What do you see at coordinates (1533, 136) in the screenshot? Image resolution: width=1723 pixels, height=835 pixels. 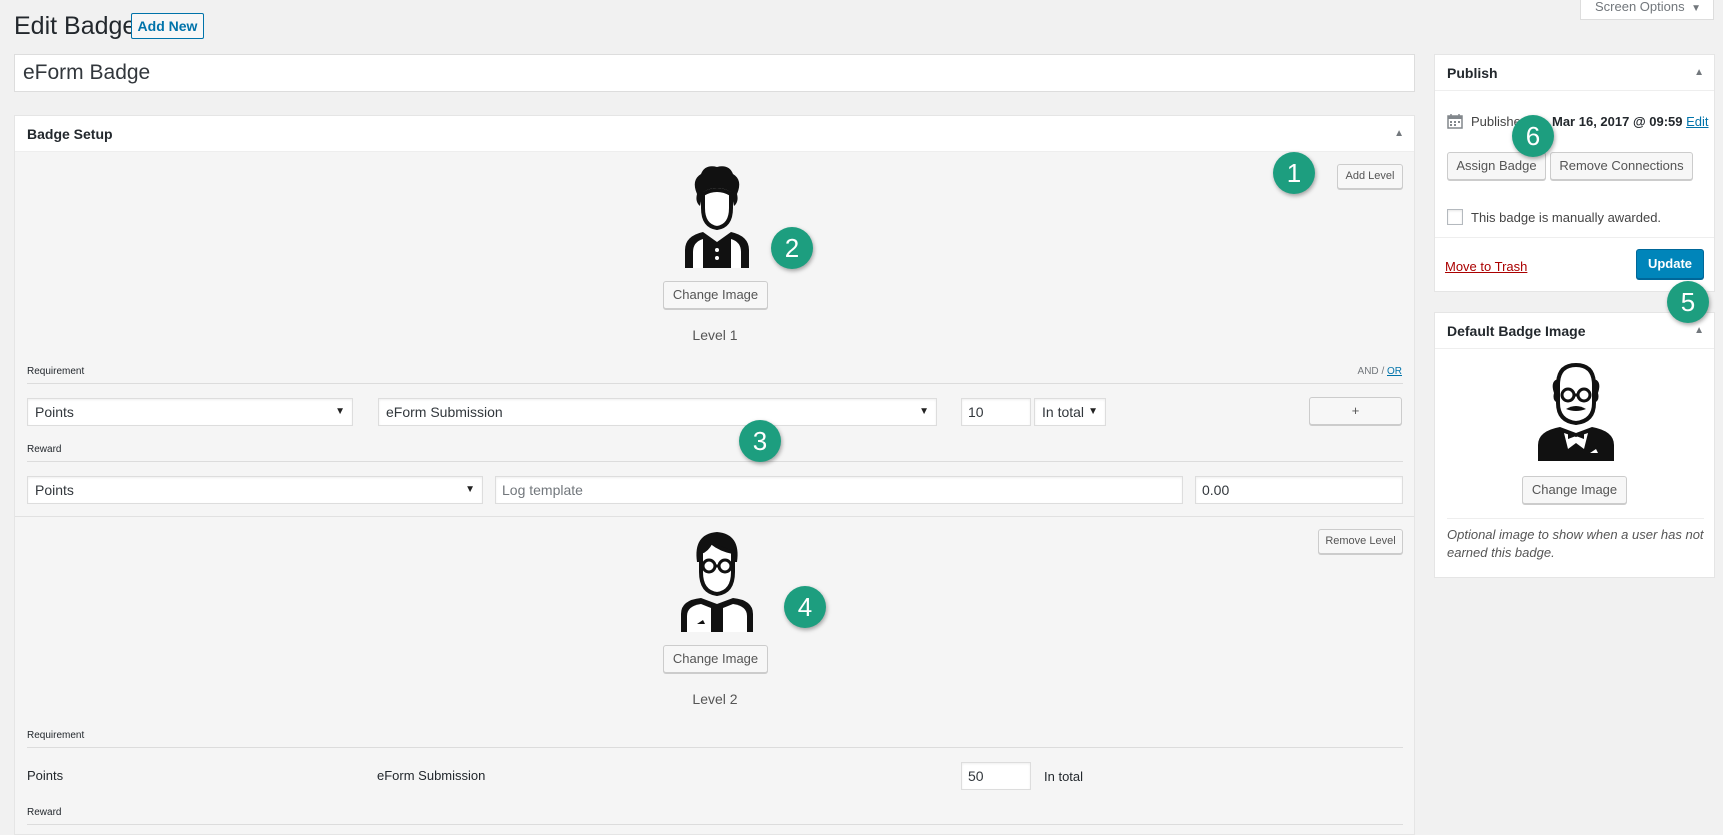 I see `callout-marker-6: 6` at bounding box center [1533, 136].